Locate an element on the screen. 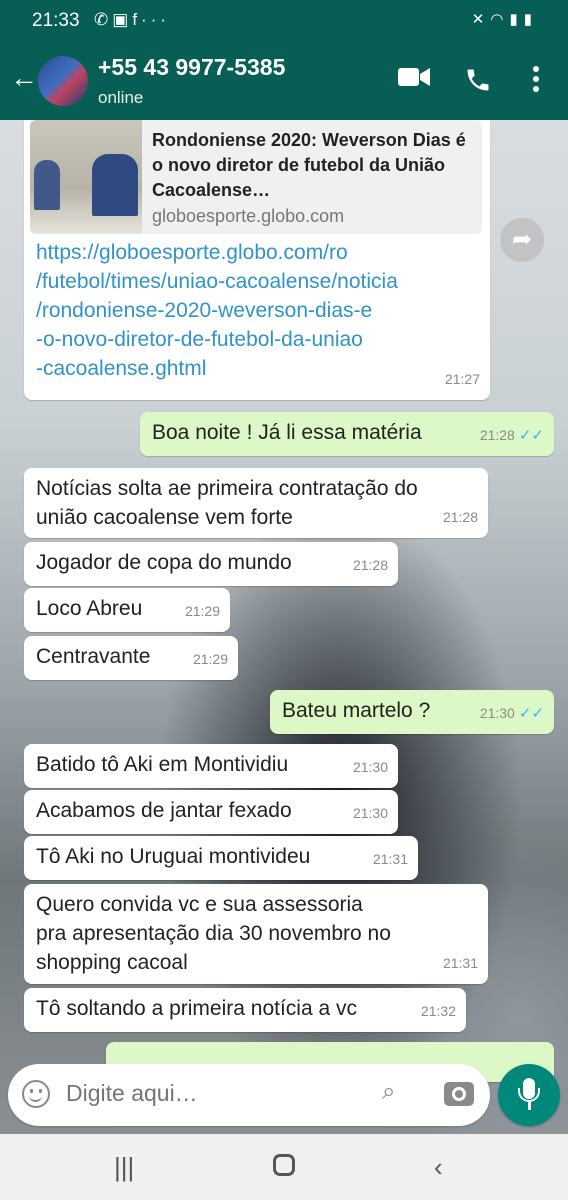  signal-icon: ▮ is located at coordinates (516, 19).